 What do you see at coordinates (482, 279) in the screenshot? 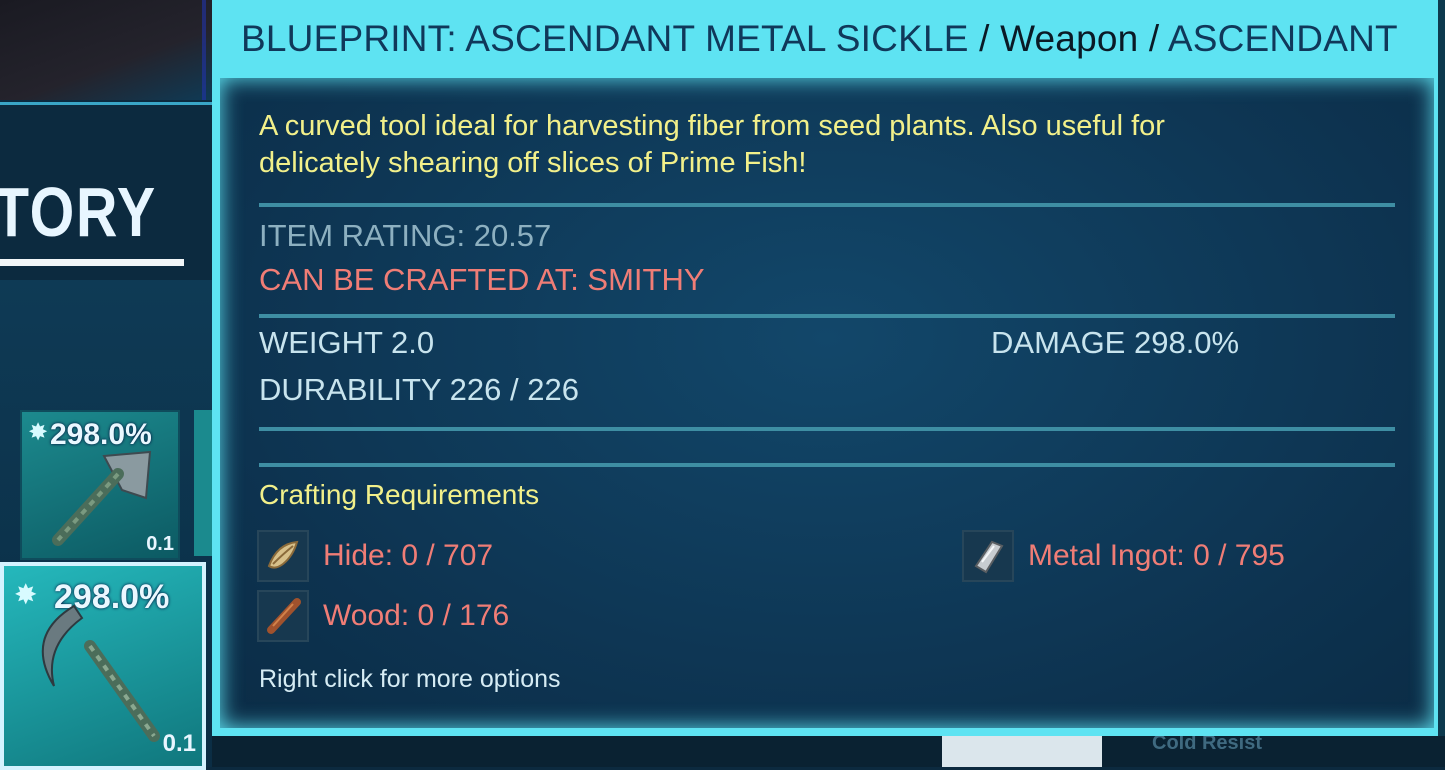
I see `crafting-station: CAN BE CRAFTED AT: SMITHY` at bounding box center [482, 279].